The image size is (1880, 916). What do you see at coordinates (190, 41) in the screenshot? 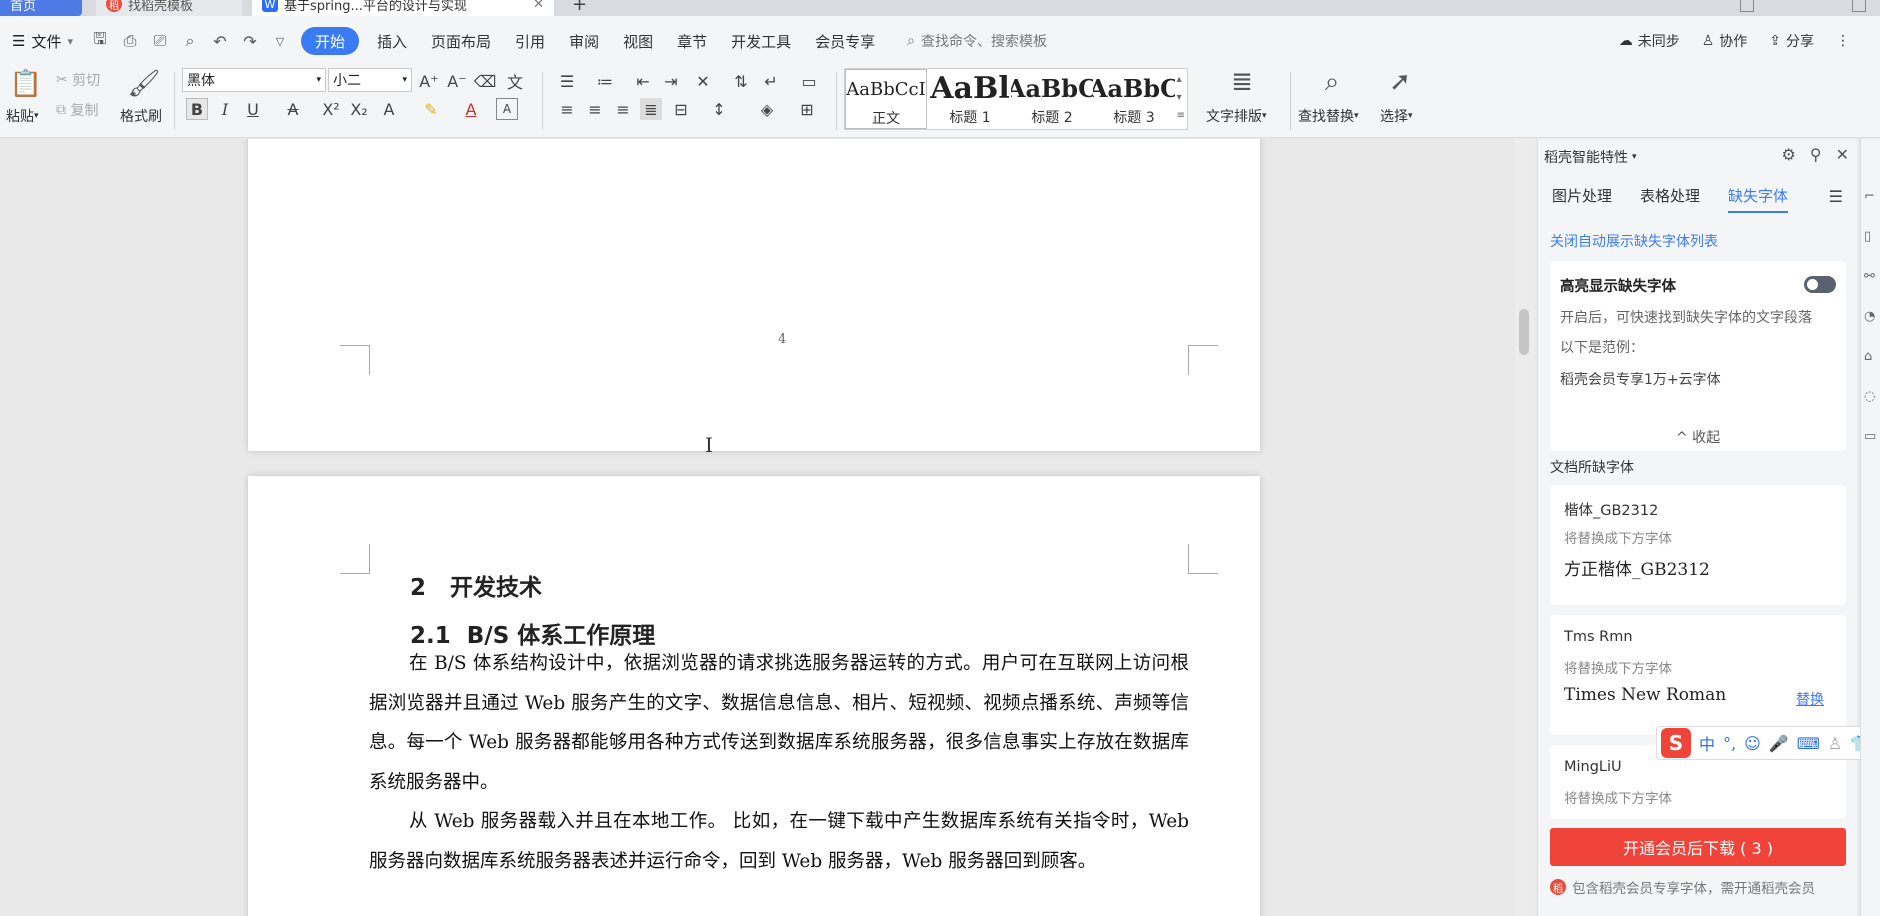
I see `print-preview-icon: ⌕` at bounding box center [190, 41].